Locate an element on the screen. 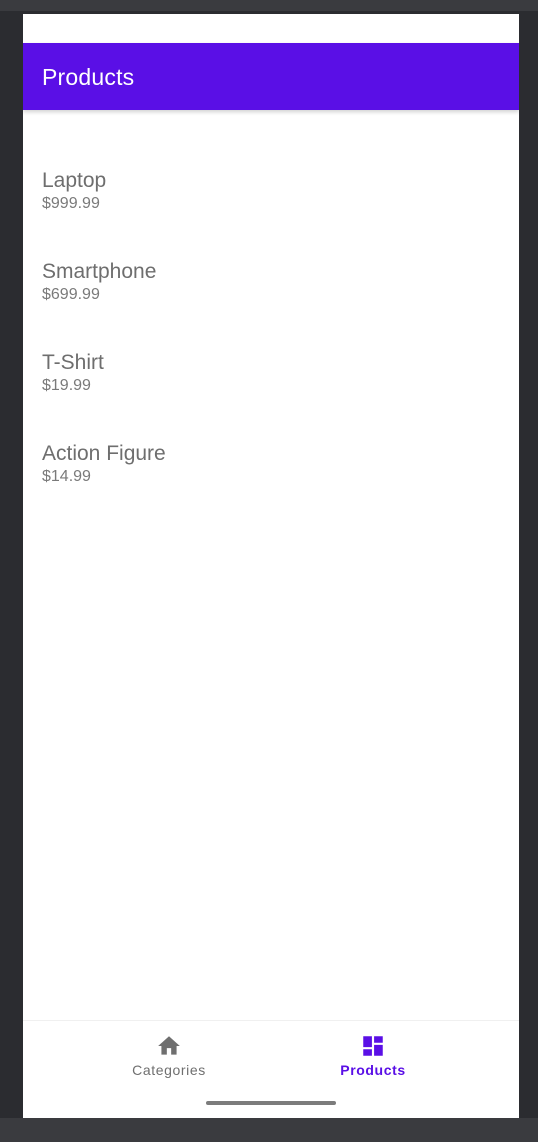 The image size is (538, 1142). product-price: $19.99 is located at coordinates (66, 385).